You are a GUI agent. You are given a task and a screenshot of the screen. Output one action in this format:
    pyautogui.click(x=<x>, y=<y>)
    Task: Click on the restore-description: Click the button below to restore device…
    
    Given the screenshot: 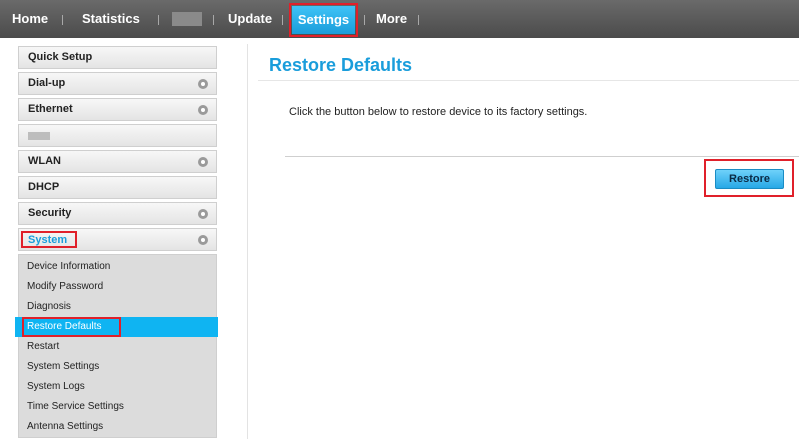 What is the action you would take?
    pyautogui.click(x=438, y=112)
    